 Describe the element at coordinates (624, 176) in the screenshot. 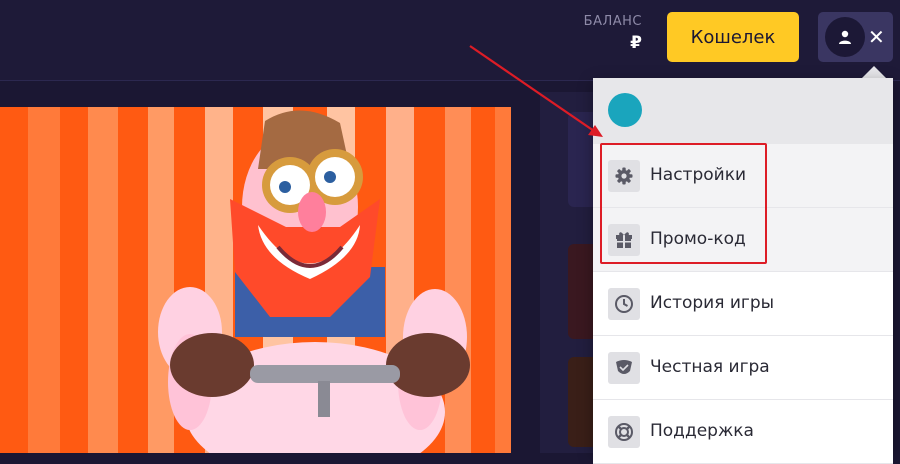

I see `gear-icon` at that location.